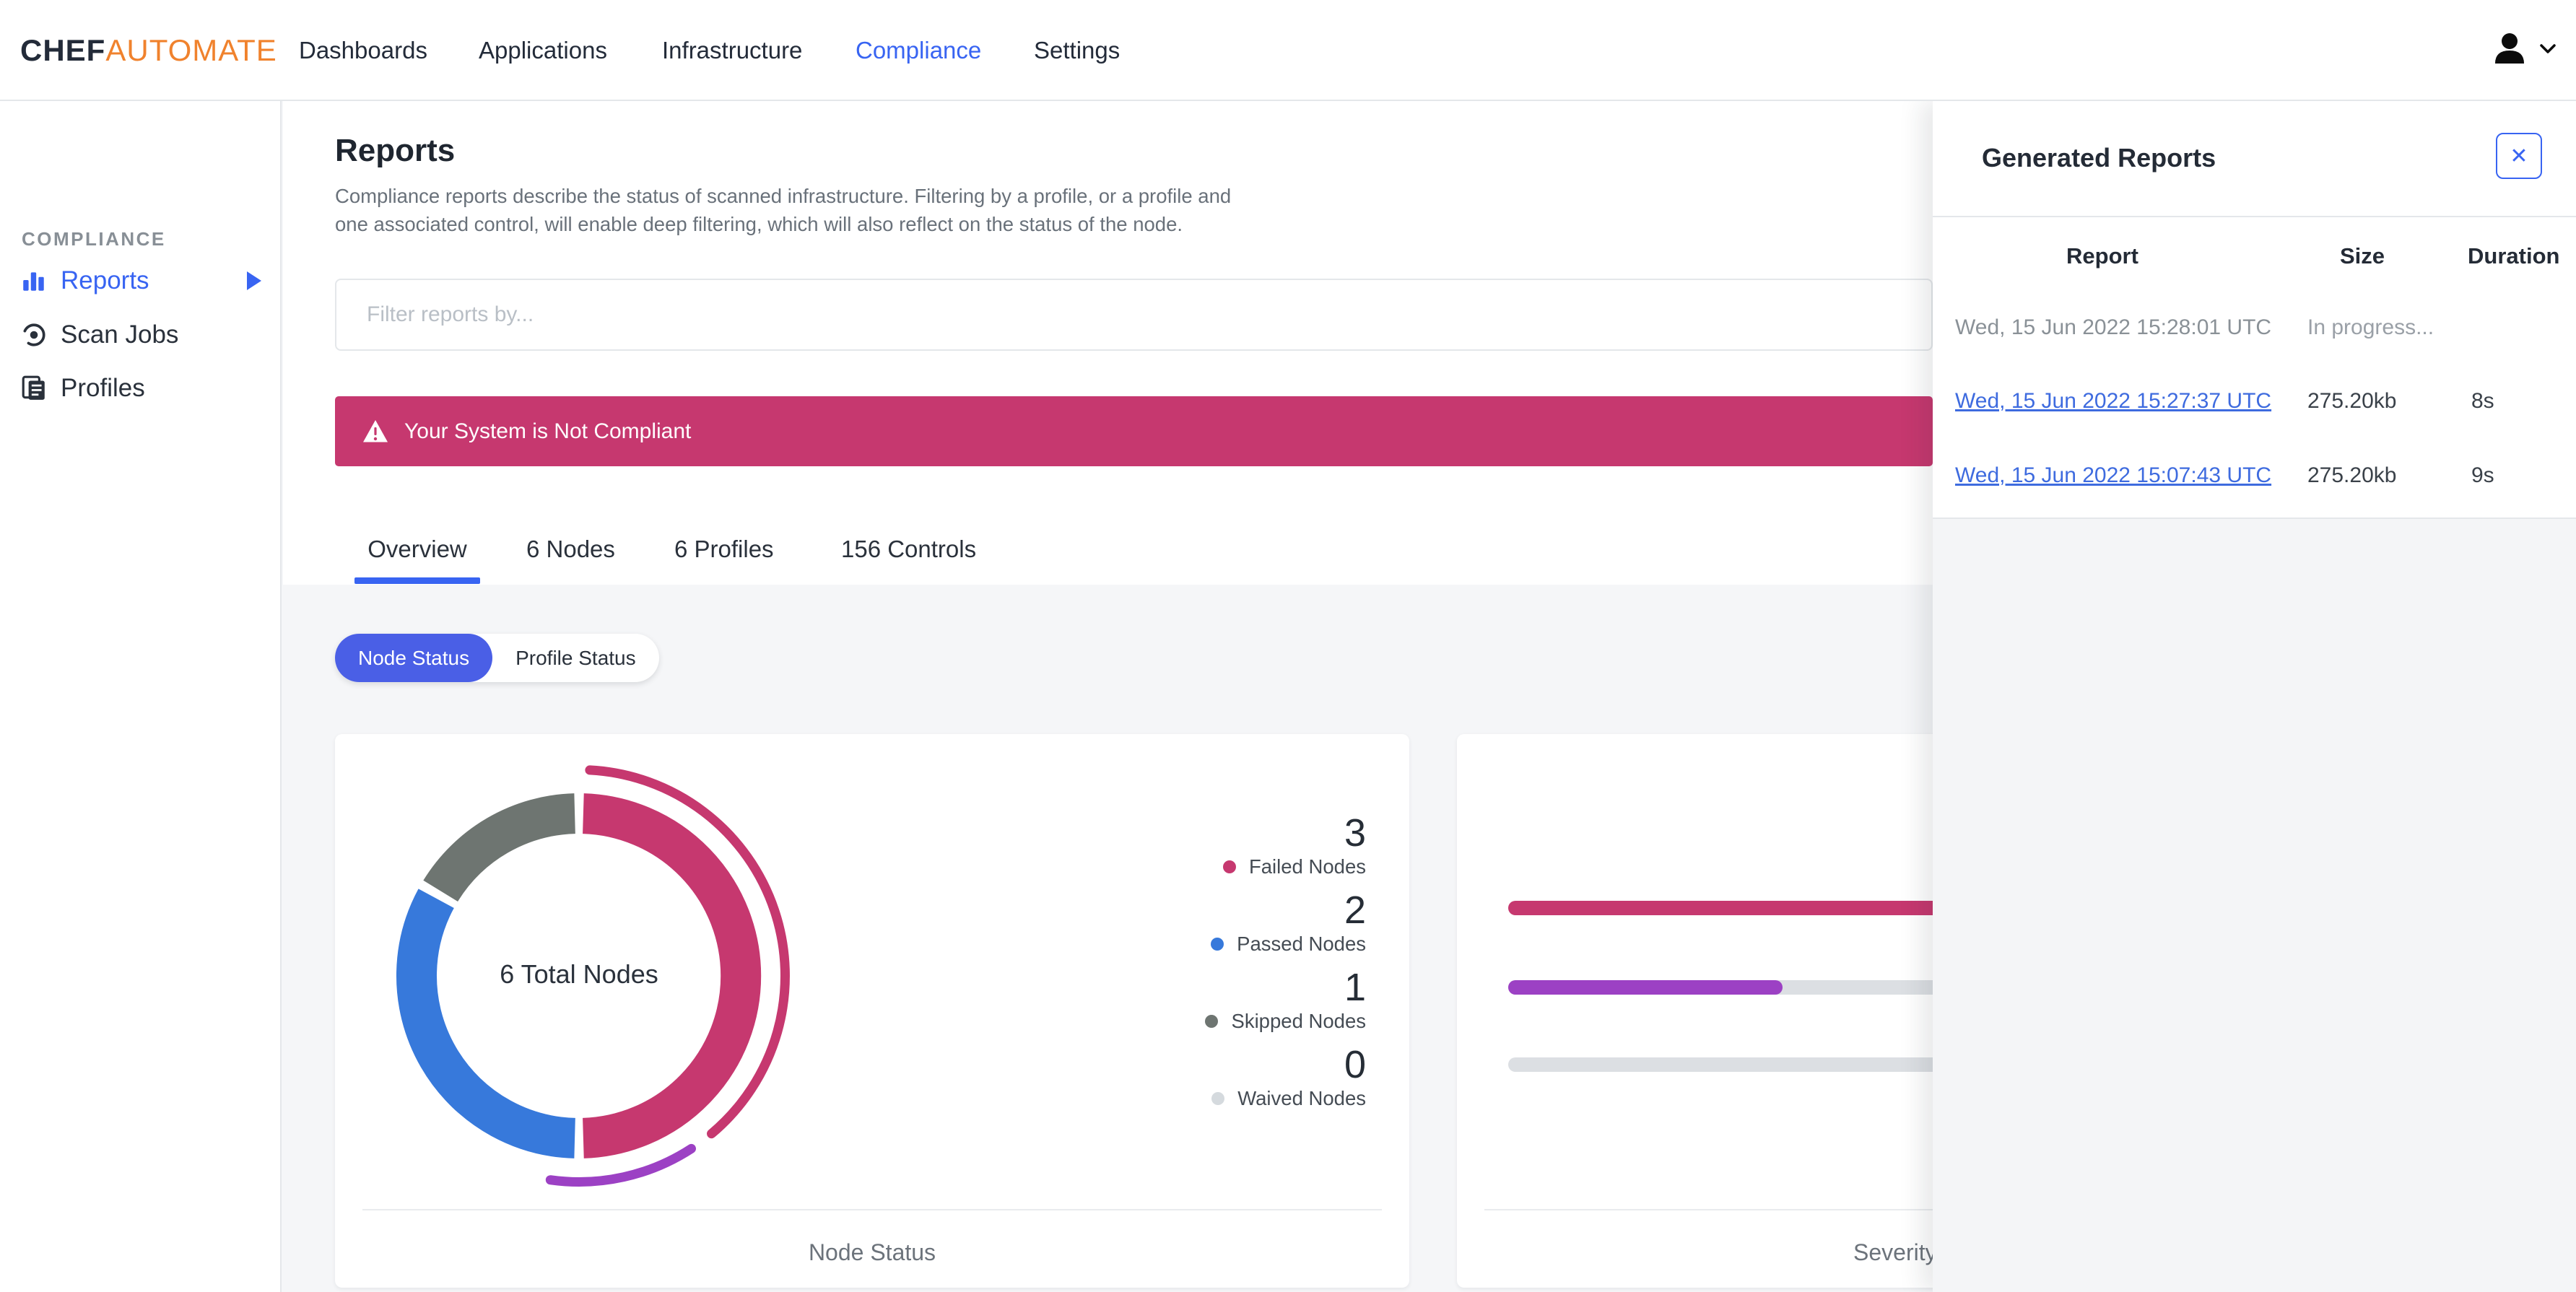 The image size is (2576, 1292). I want to click on waived-count: 0, so click(1355, 1064).